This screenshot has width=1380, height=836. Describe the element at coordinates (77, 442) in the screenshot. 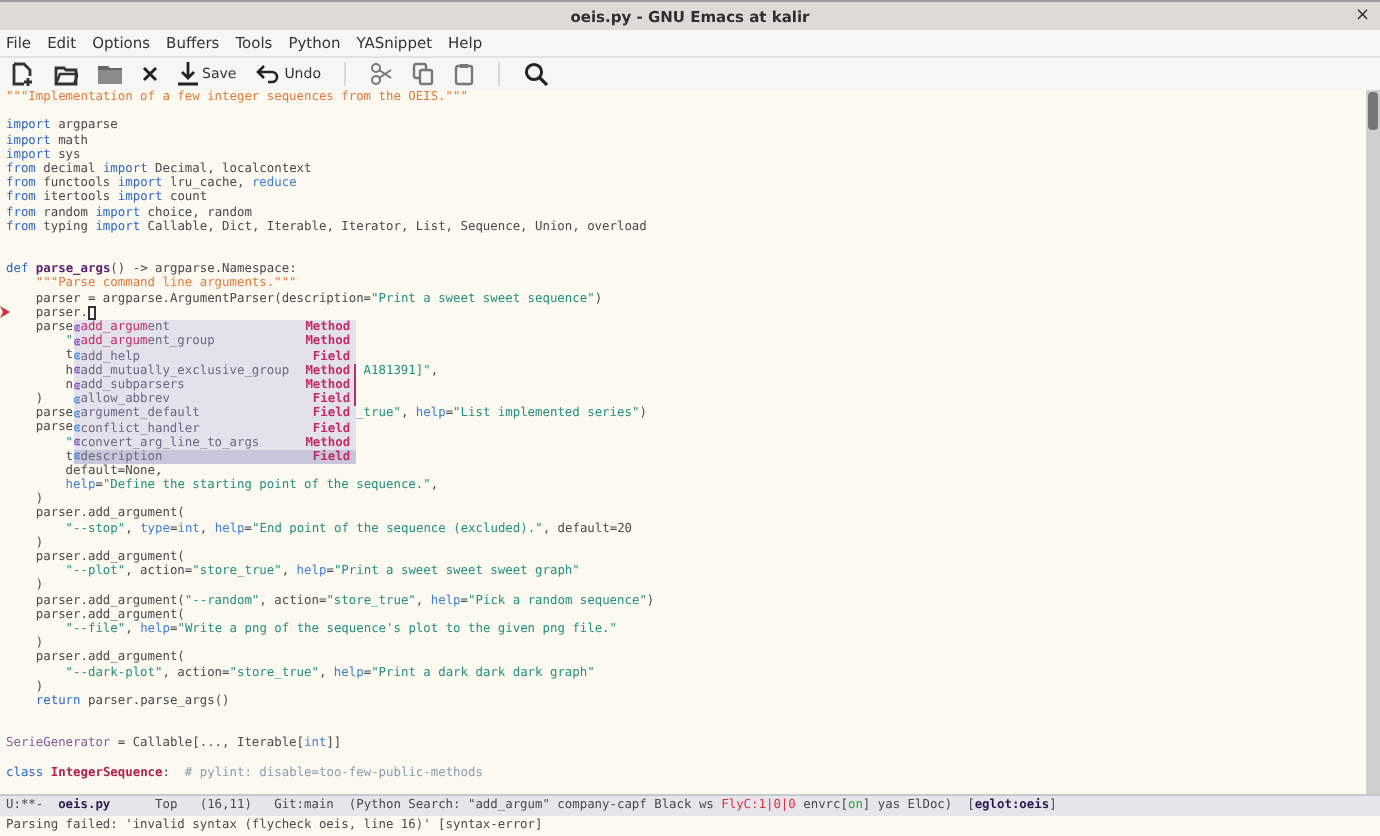

I see `method-icon` at that location.